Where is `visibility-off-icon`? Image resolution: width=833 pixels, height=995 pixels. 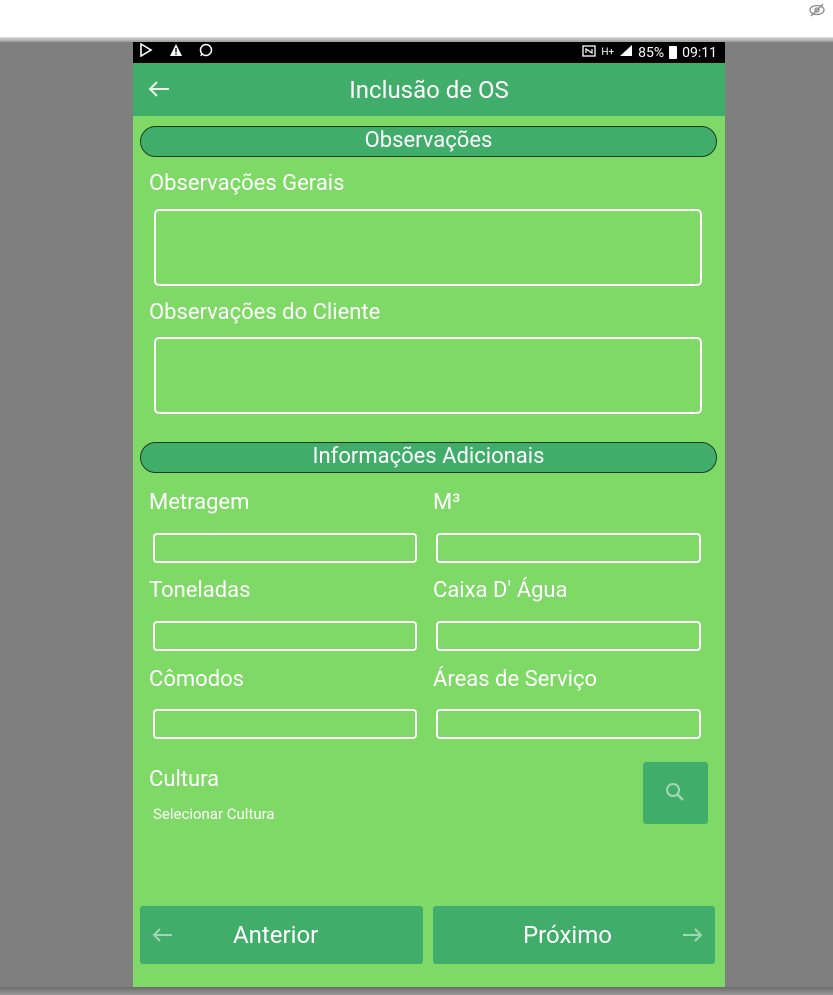
visibility-off-icon is located at coordinates (817, 10).